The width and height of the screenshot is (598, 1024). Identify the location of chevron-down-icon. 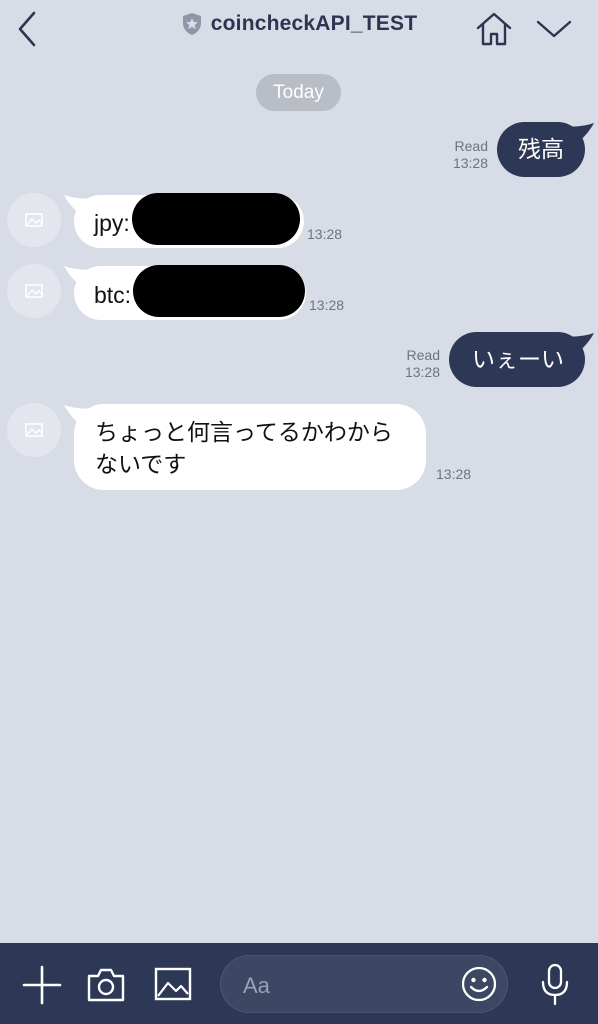
(554, 29).